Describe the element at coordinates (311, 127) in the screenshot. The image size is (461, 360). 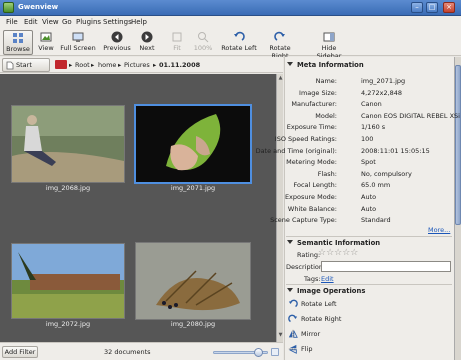
I see `meta-label: Exposure Time:` at that location.